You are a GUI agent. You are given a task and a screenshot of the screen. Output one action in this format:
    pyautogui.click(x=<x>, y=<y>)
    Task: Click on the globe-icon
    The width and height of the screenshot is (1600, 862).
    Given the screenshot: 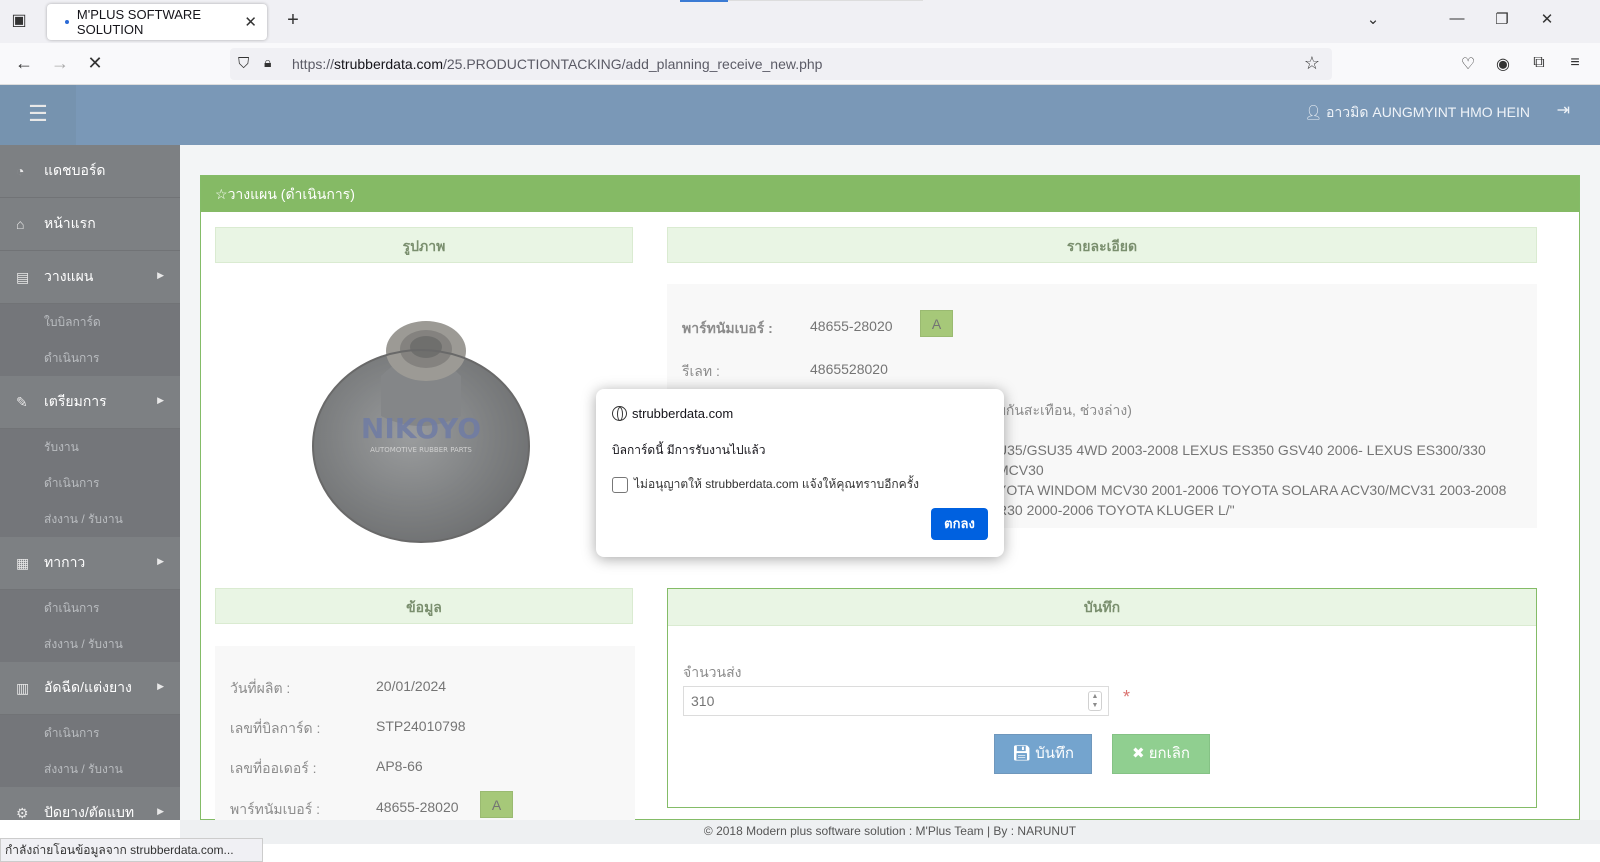 What is the action you would take?
    pyautogui.click(x=619, y=413)
    